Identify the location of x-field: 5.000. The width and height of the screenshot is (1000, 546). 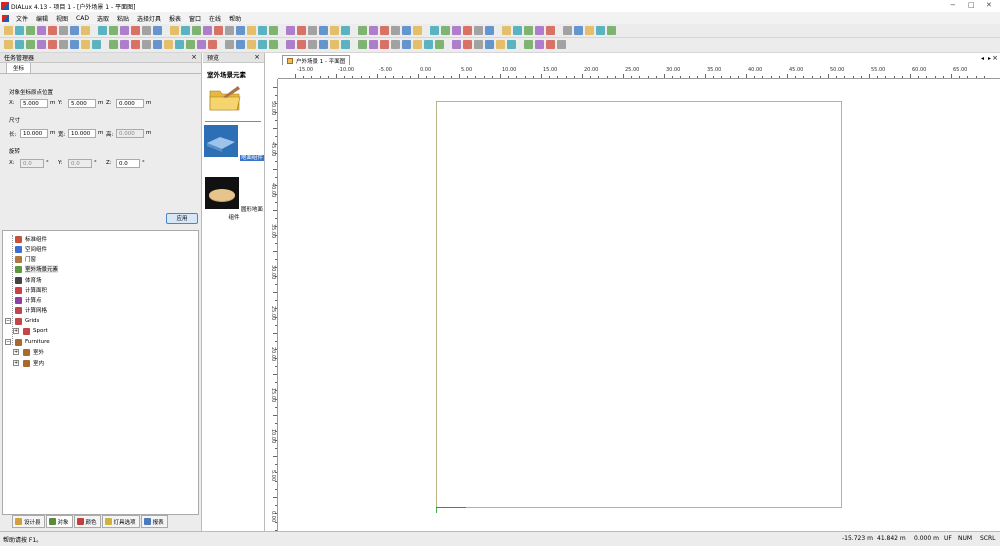
(34, 103).